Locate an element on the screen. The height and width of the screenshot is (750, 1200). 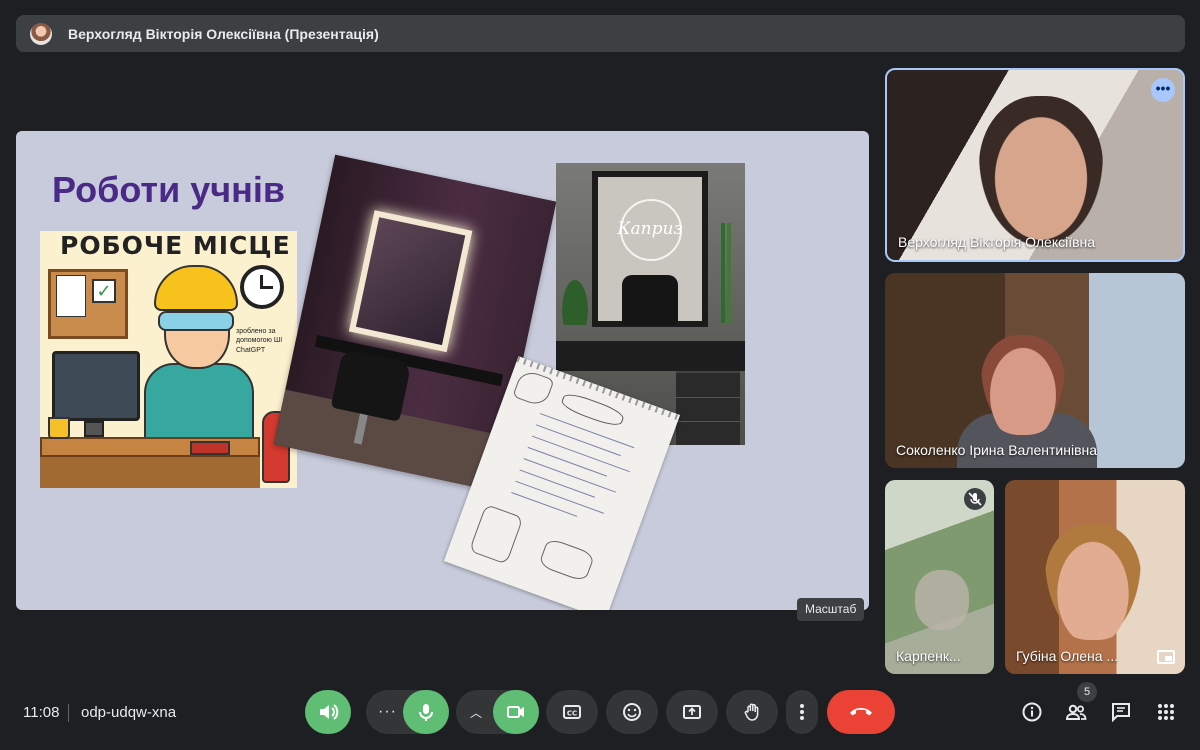
apps-grid-icon is located at coordinates (1166, 712).